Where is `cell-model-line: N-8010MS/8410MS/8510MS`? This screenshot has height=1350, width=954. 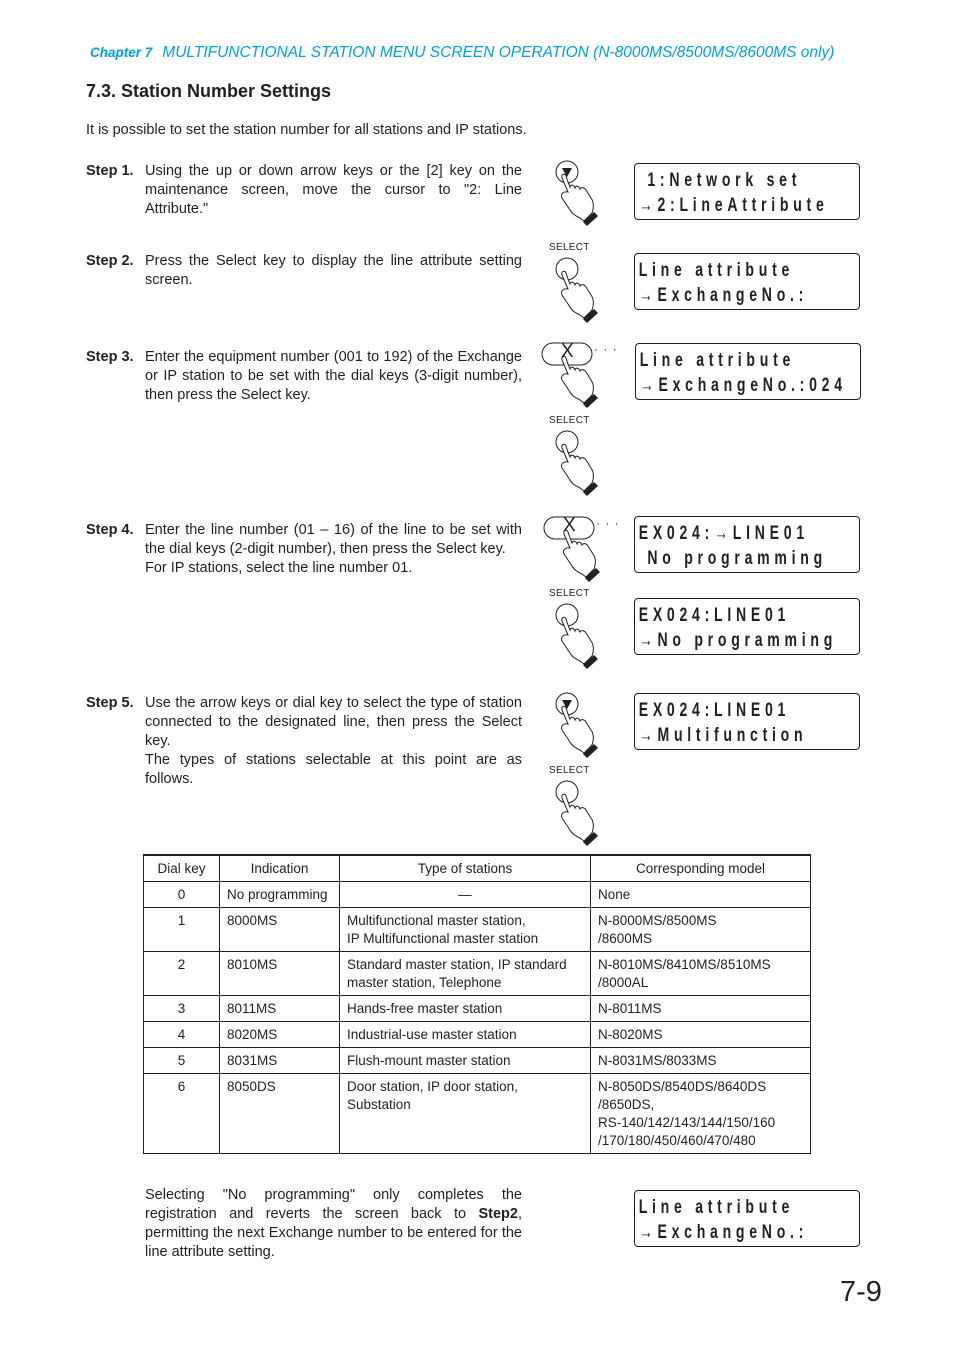
cell-model-line: N-8010MS/8410MS/8510MS is located at coordinates (684, 964).